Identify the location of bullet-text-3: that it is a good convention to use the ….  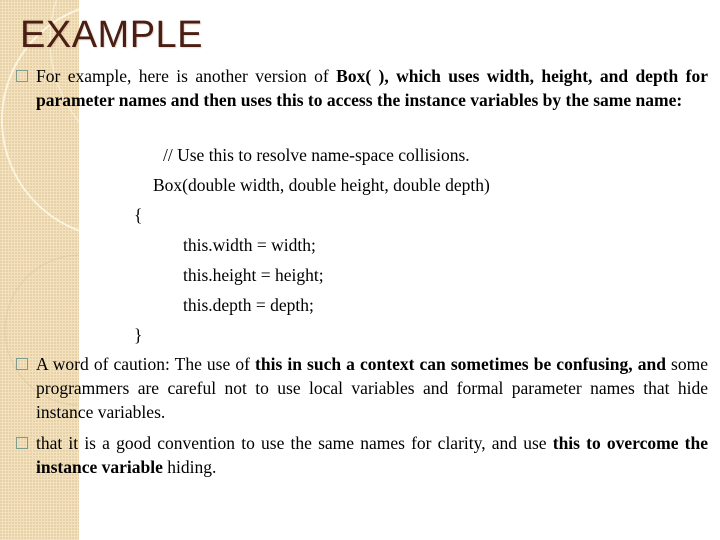
(372, 455).